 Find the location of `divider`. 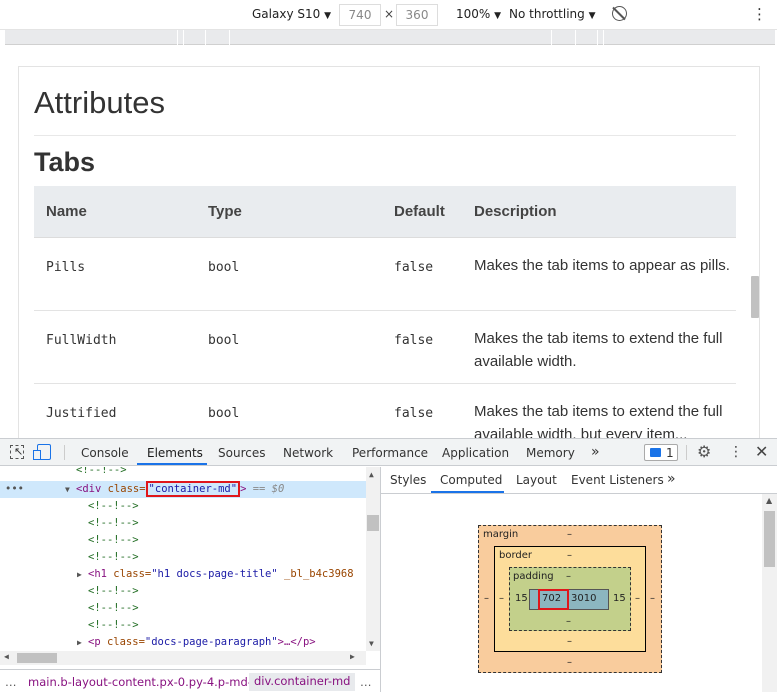

divider is located at coordinates (686, 452).